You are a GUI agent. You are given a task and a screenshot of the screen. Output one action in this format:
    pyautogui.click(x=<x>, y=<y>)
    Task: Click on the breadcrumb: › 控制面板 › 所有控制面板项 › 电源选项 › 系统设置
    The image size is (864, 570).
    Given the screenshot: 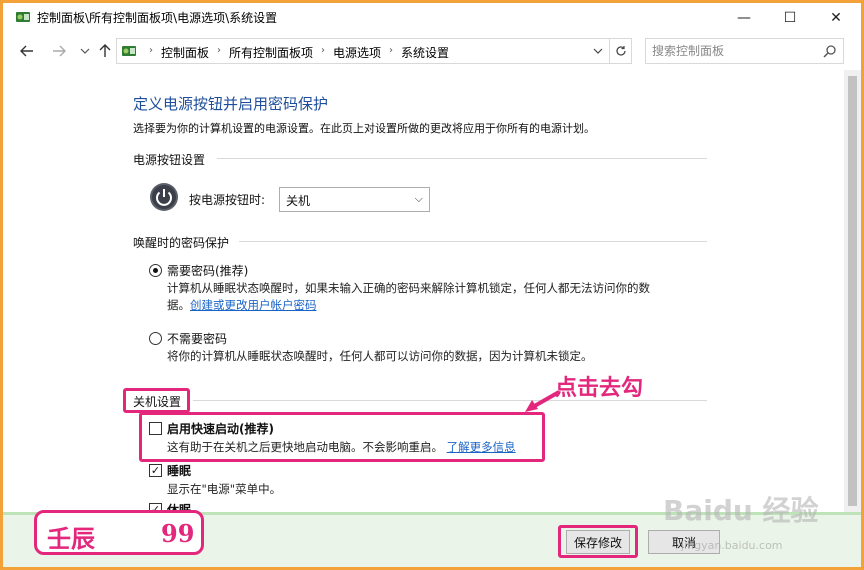 What is the action you would take?
    pyautogui.click(x=295, y=52)
    